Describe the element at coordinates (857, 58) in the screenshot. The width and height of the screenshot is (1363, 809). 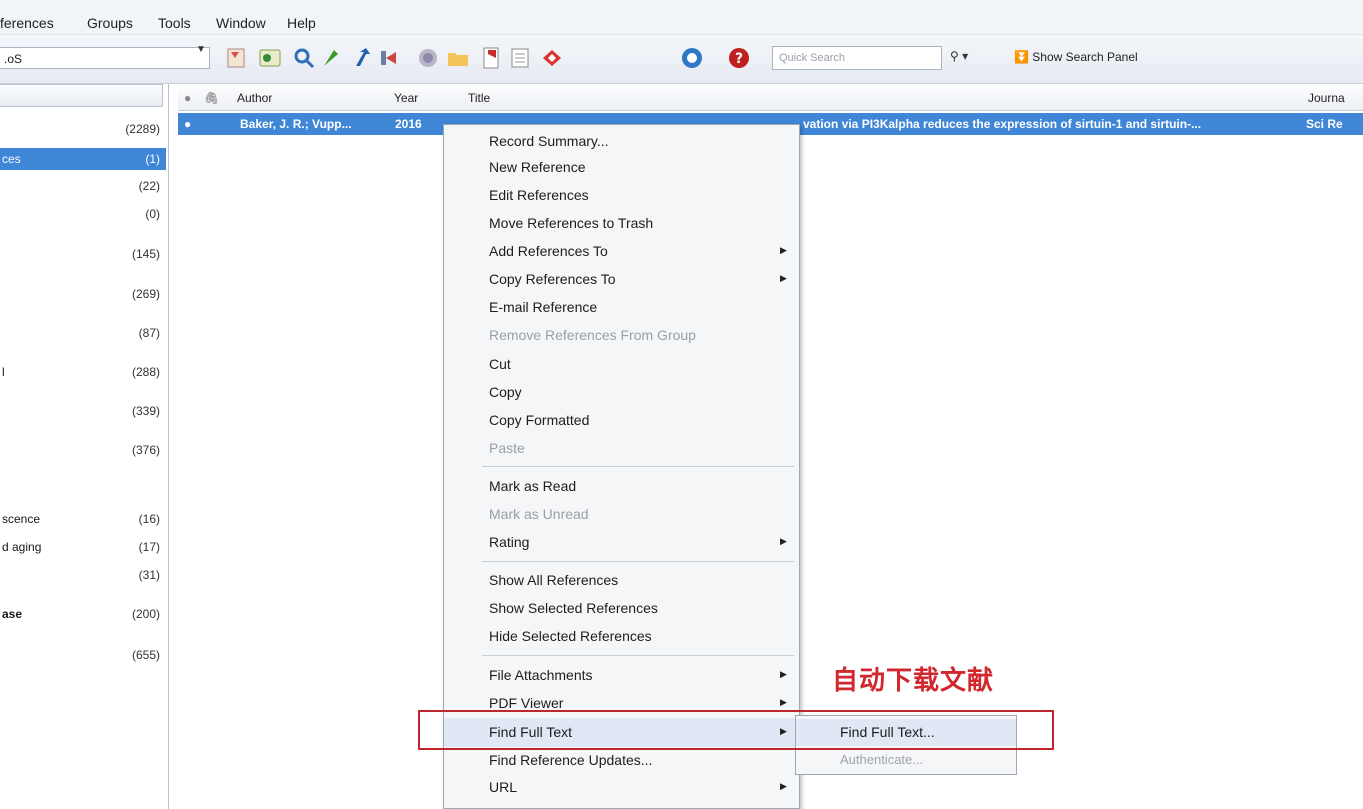
I see `quick-search-input: Quick Search` at that location.